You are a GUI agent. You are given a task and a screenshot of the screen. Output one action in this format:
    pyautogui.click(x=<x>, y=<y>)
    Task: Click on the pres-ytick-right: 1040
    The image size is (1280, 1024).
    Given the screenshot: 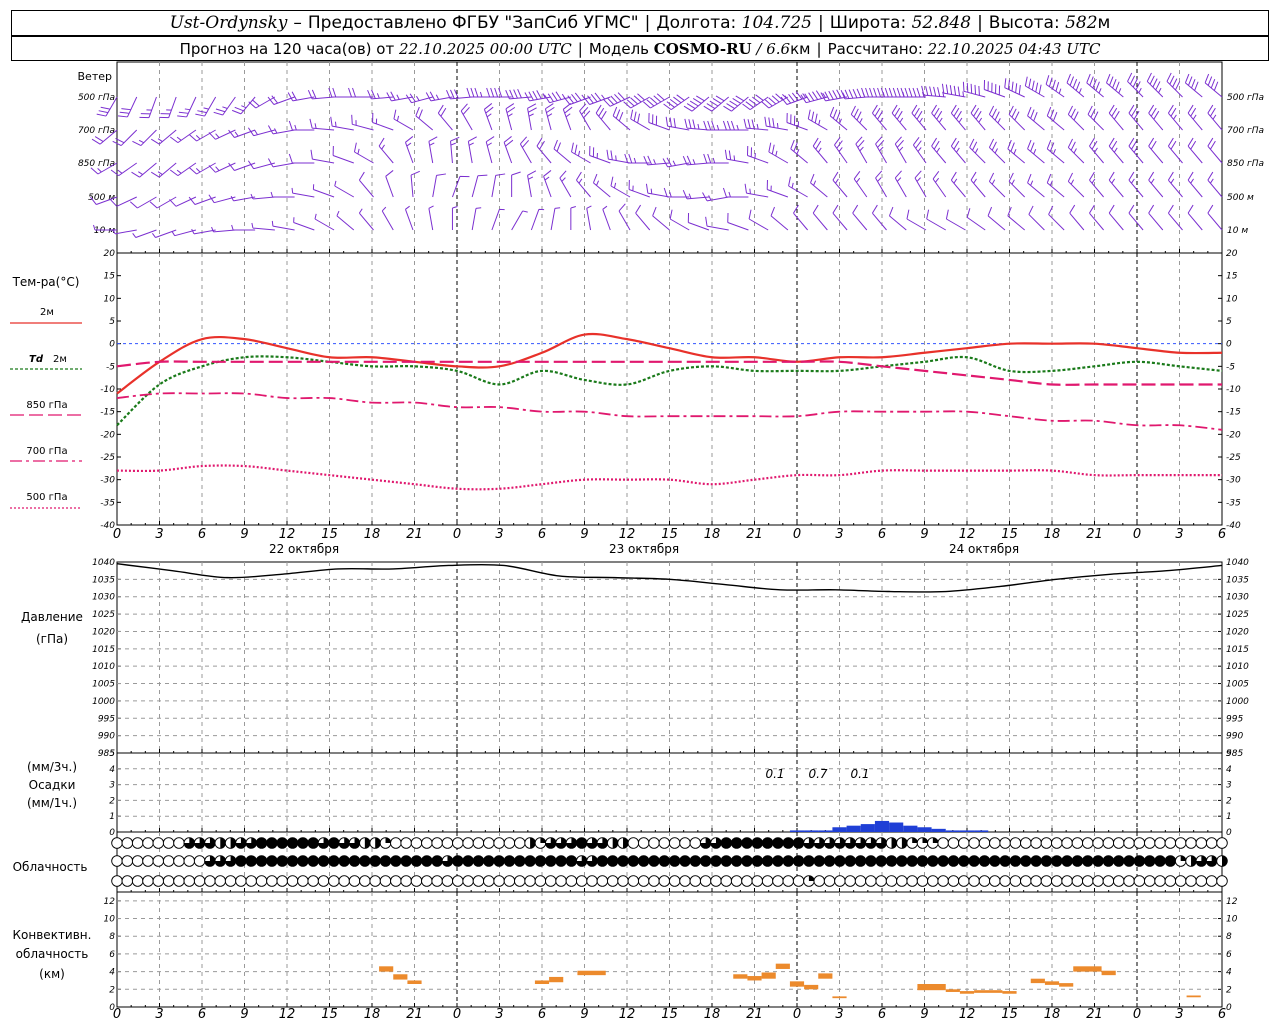 What is the action you would take?
    pyautogui.click(x=1237, y=563)
    